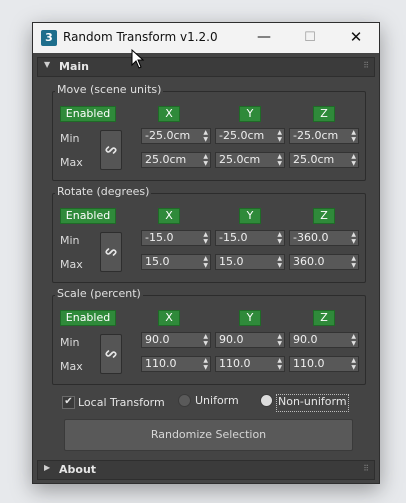 This screenshot has height=503, width=406. What do you see at coordinates (324, 216) in the screenshot?
I see `rotate-z-toggle: Z` at bounding box center [324, 216].